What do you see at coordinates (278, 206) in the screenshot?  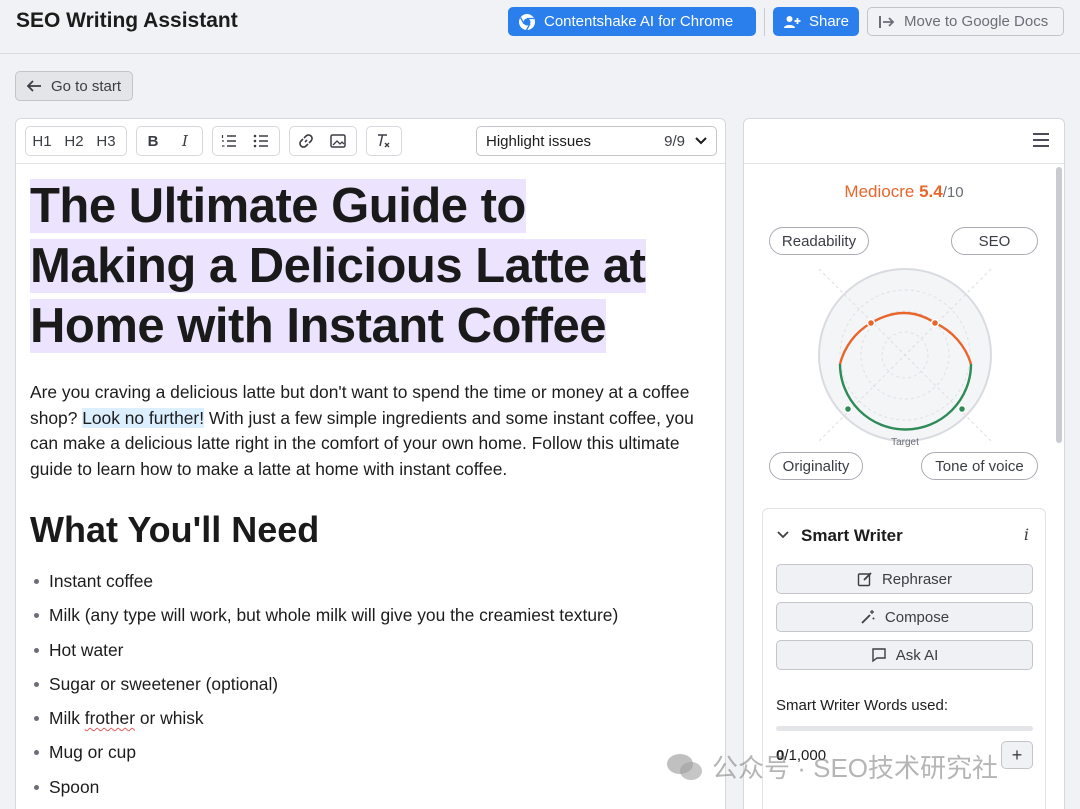 I see `title-line-1: The Ultimate Guide to` at bounding box center [278, 206].